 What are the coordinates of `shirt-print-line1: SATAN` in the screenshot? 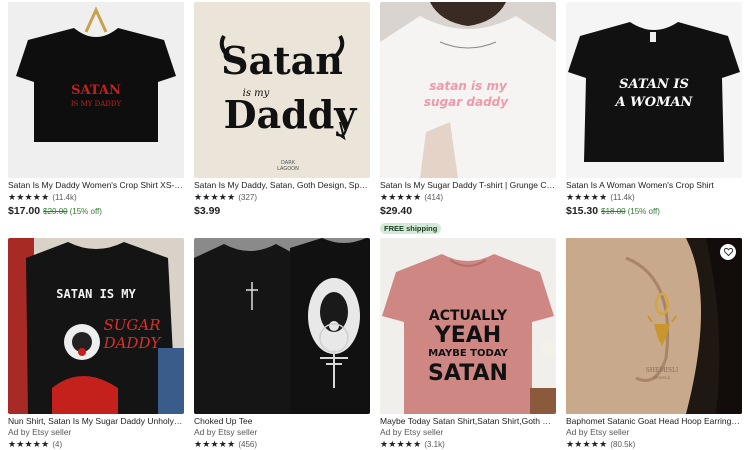 It's located at (96, 90).